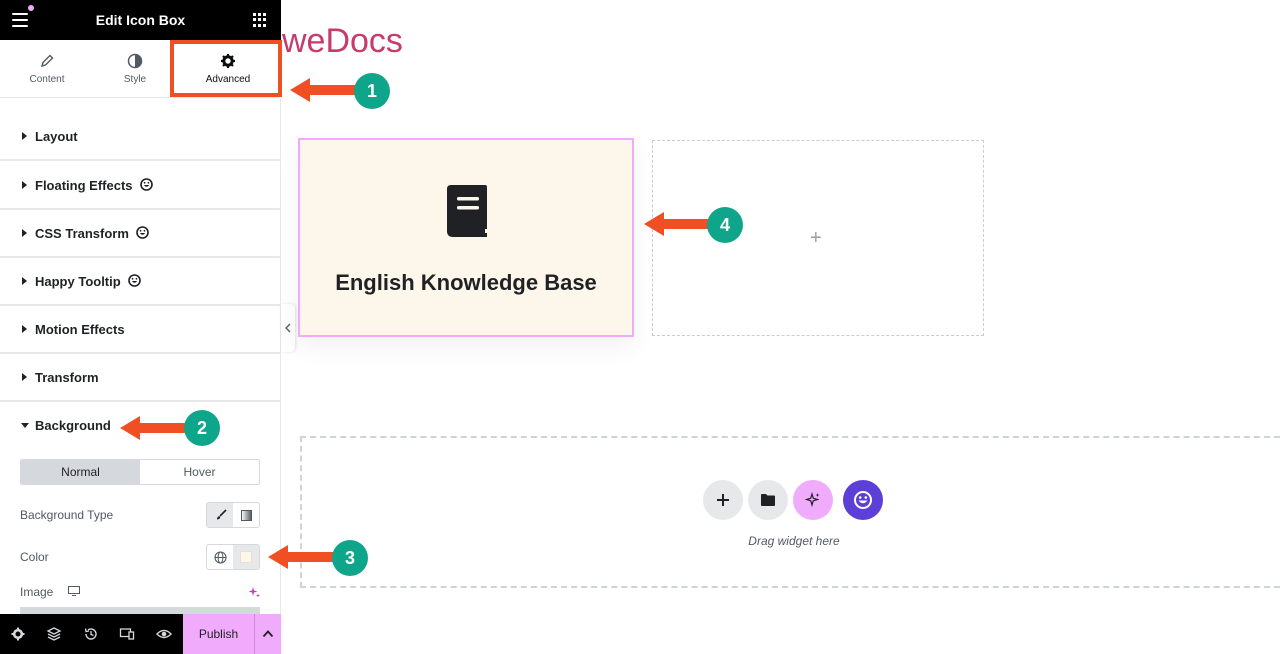 This screenshot has height=654, width=1280. What do you see at coordinates (140, 137) in the screenshot?
I see `section-layout: Layout` at bounding box center [140, 137].